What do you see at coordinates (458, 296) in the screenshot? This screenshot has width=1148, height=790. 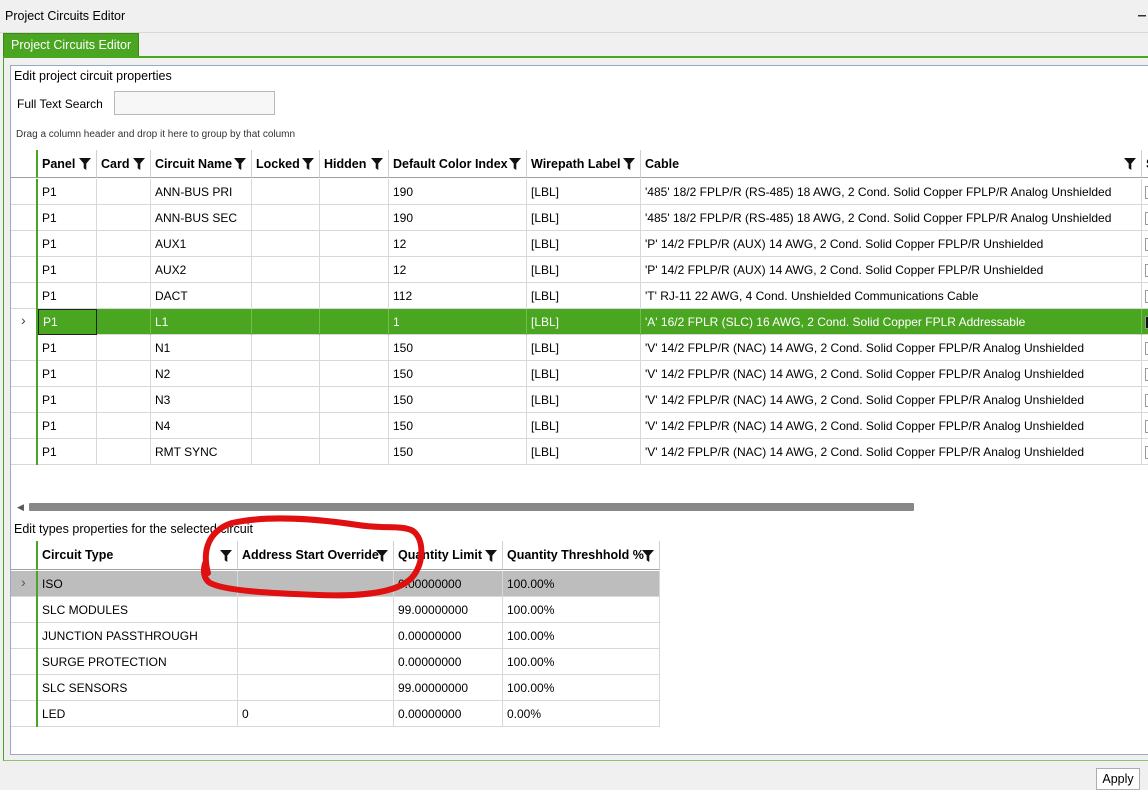 I see `cell-color: 112` at bounding box center [458, 296].